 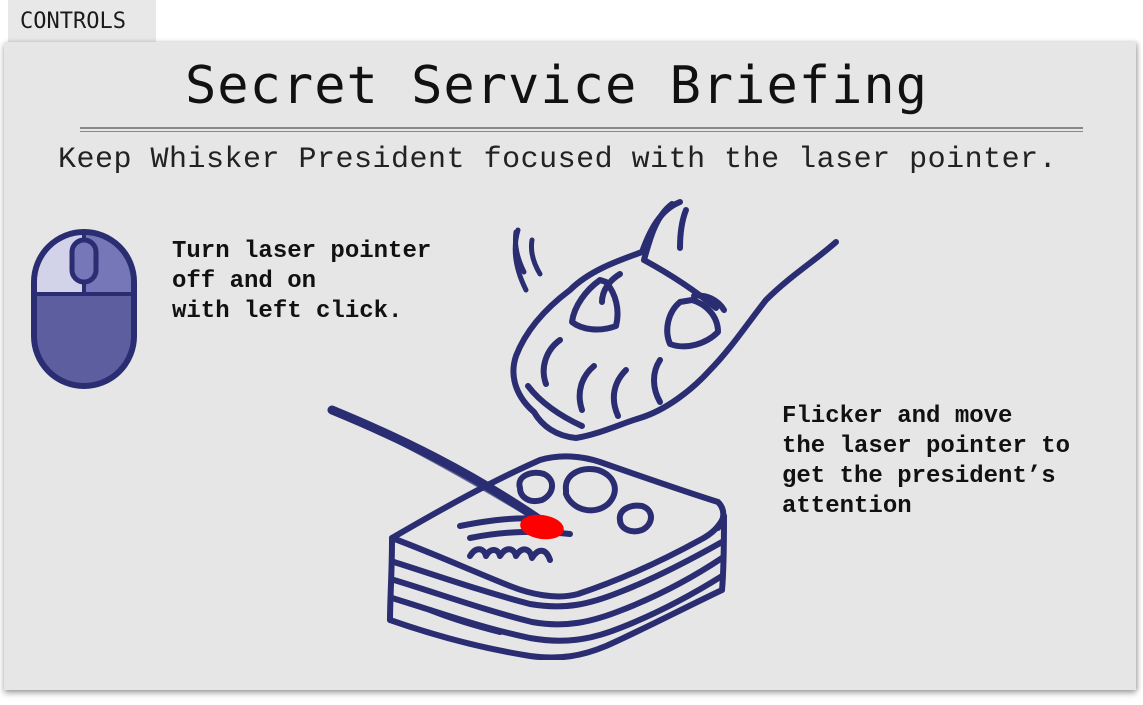 What do you see at coordinates (557, 556) in the screenshot?
I see `book-icon` at bounding box center [557, 556].